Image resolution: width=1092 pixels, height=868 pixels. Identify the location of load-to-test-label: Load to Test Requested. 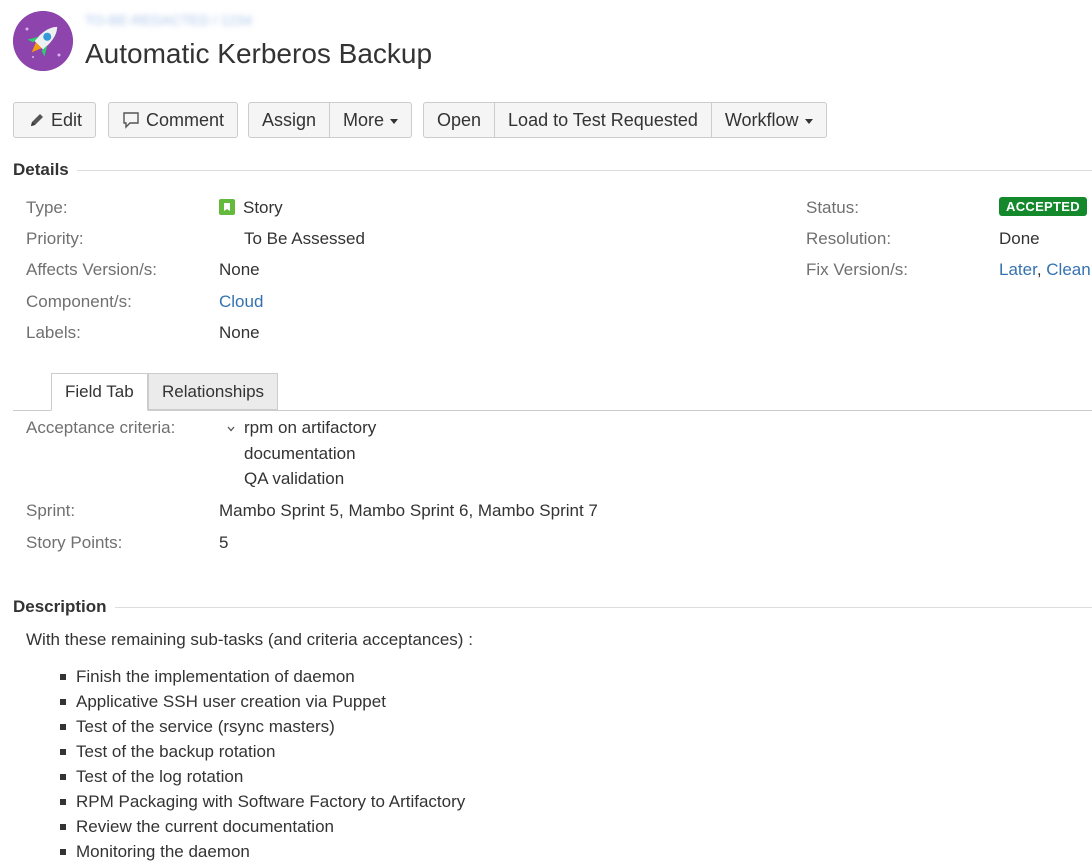
(603, 119).